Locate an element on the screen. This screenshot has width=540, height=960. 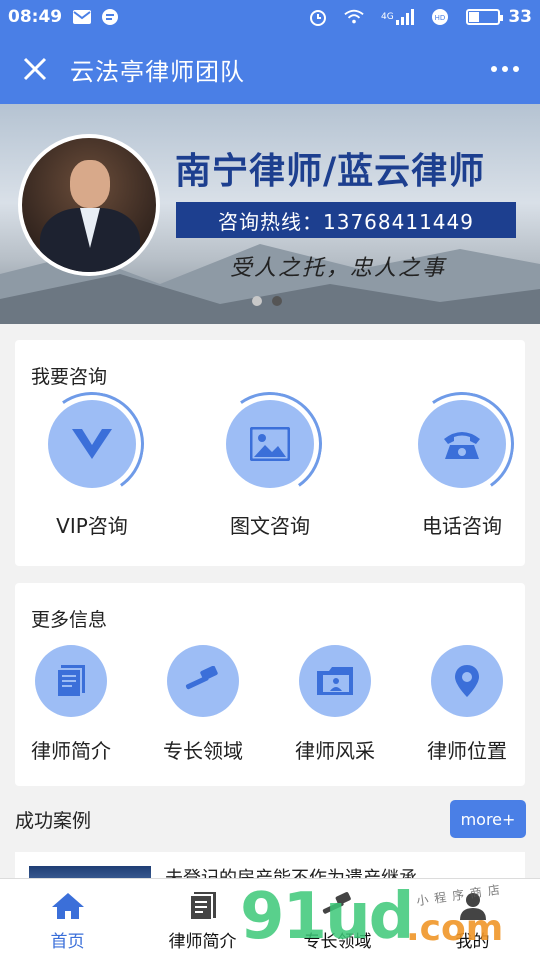
lawyer-gallery-label: 律师风采 is located at coordinates (335, 751).